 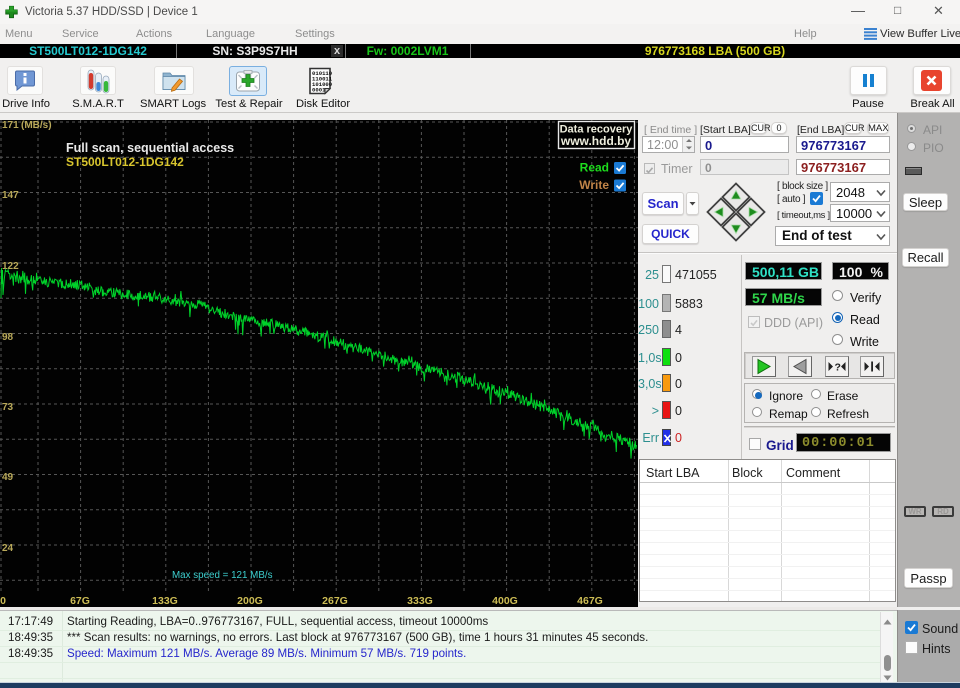 What do you see at coordinates (80, 601) in the screenshot?
I see `svg-text: 67G` at bounding box center [80, 601].